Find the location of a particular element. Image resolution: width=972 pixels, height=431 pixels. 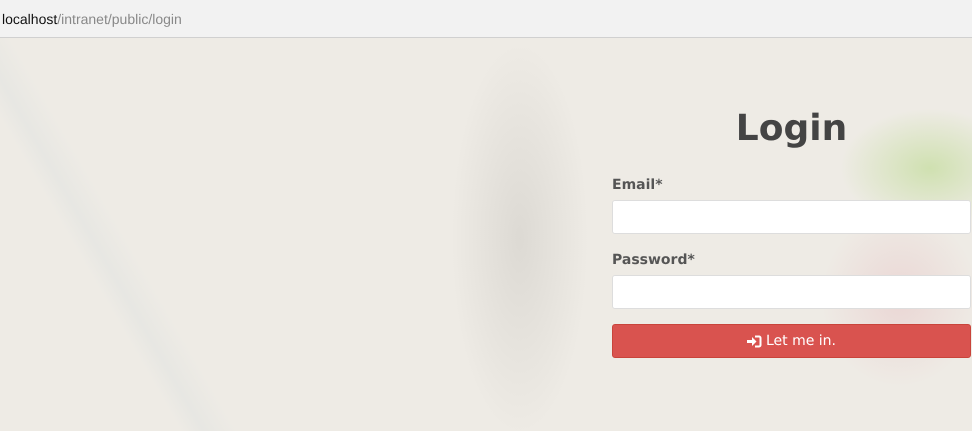

sign-in-icon is located at coordinates (754, 341).